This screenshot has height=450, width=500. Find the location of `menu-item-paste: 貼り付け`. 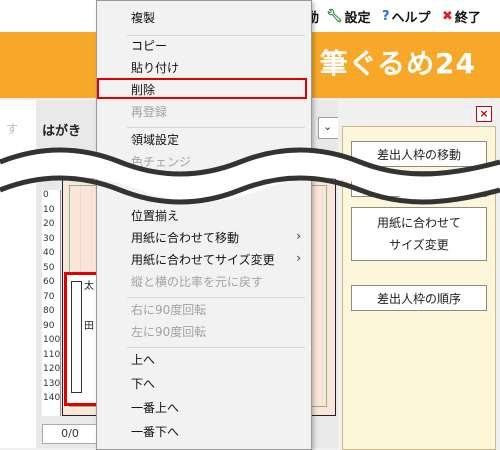

menu-item-paste: 貼り付け is located at coordinates (155, 68).